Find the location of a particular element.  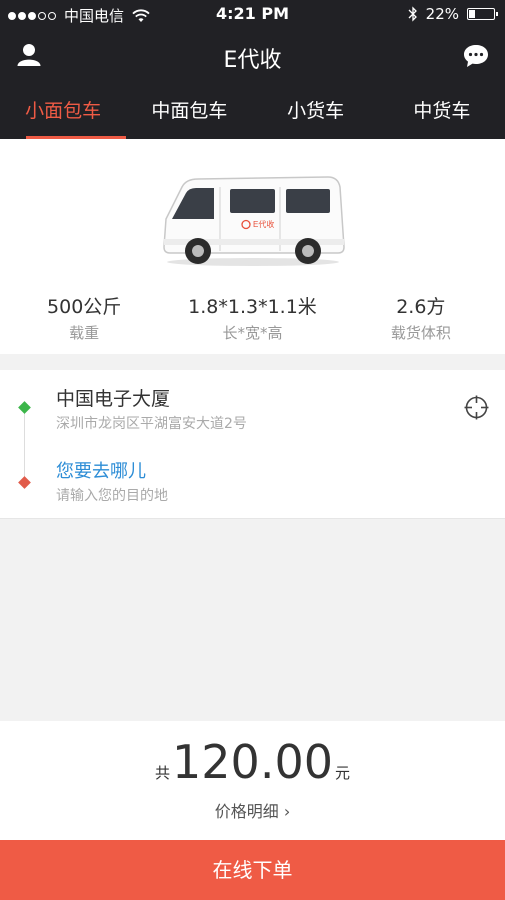

spec-load: 500公斤 载重 is located at coordinates (84, 317).